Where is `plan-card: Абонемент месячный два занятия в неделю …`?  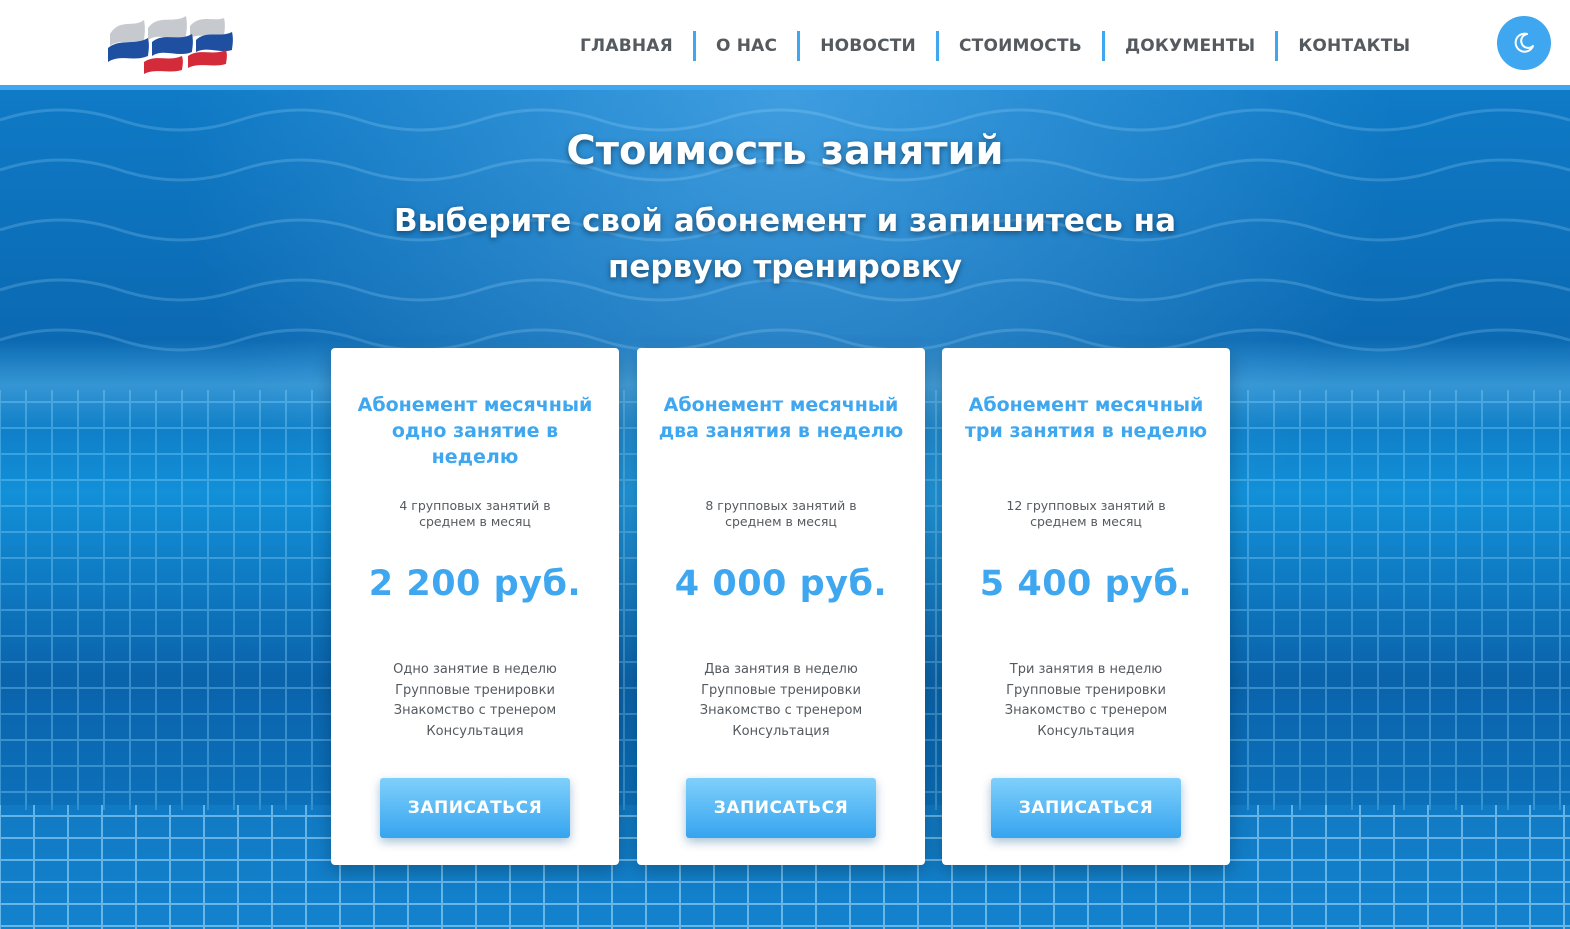
plan-card: Абонемент месячный два занятия в неделю … is located at coordinates (781, 606).